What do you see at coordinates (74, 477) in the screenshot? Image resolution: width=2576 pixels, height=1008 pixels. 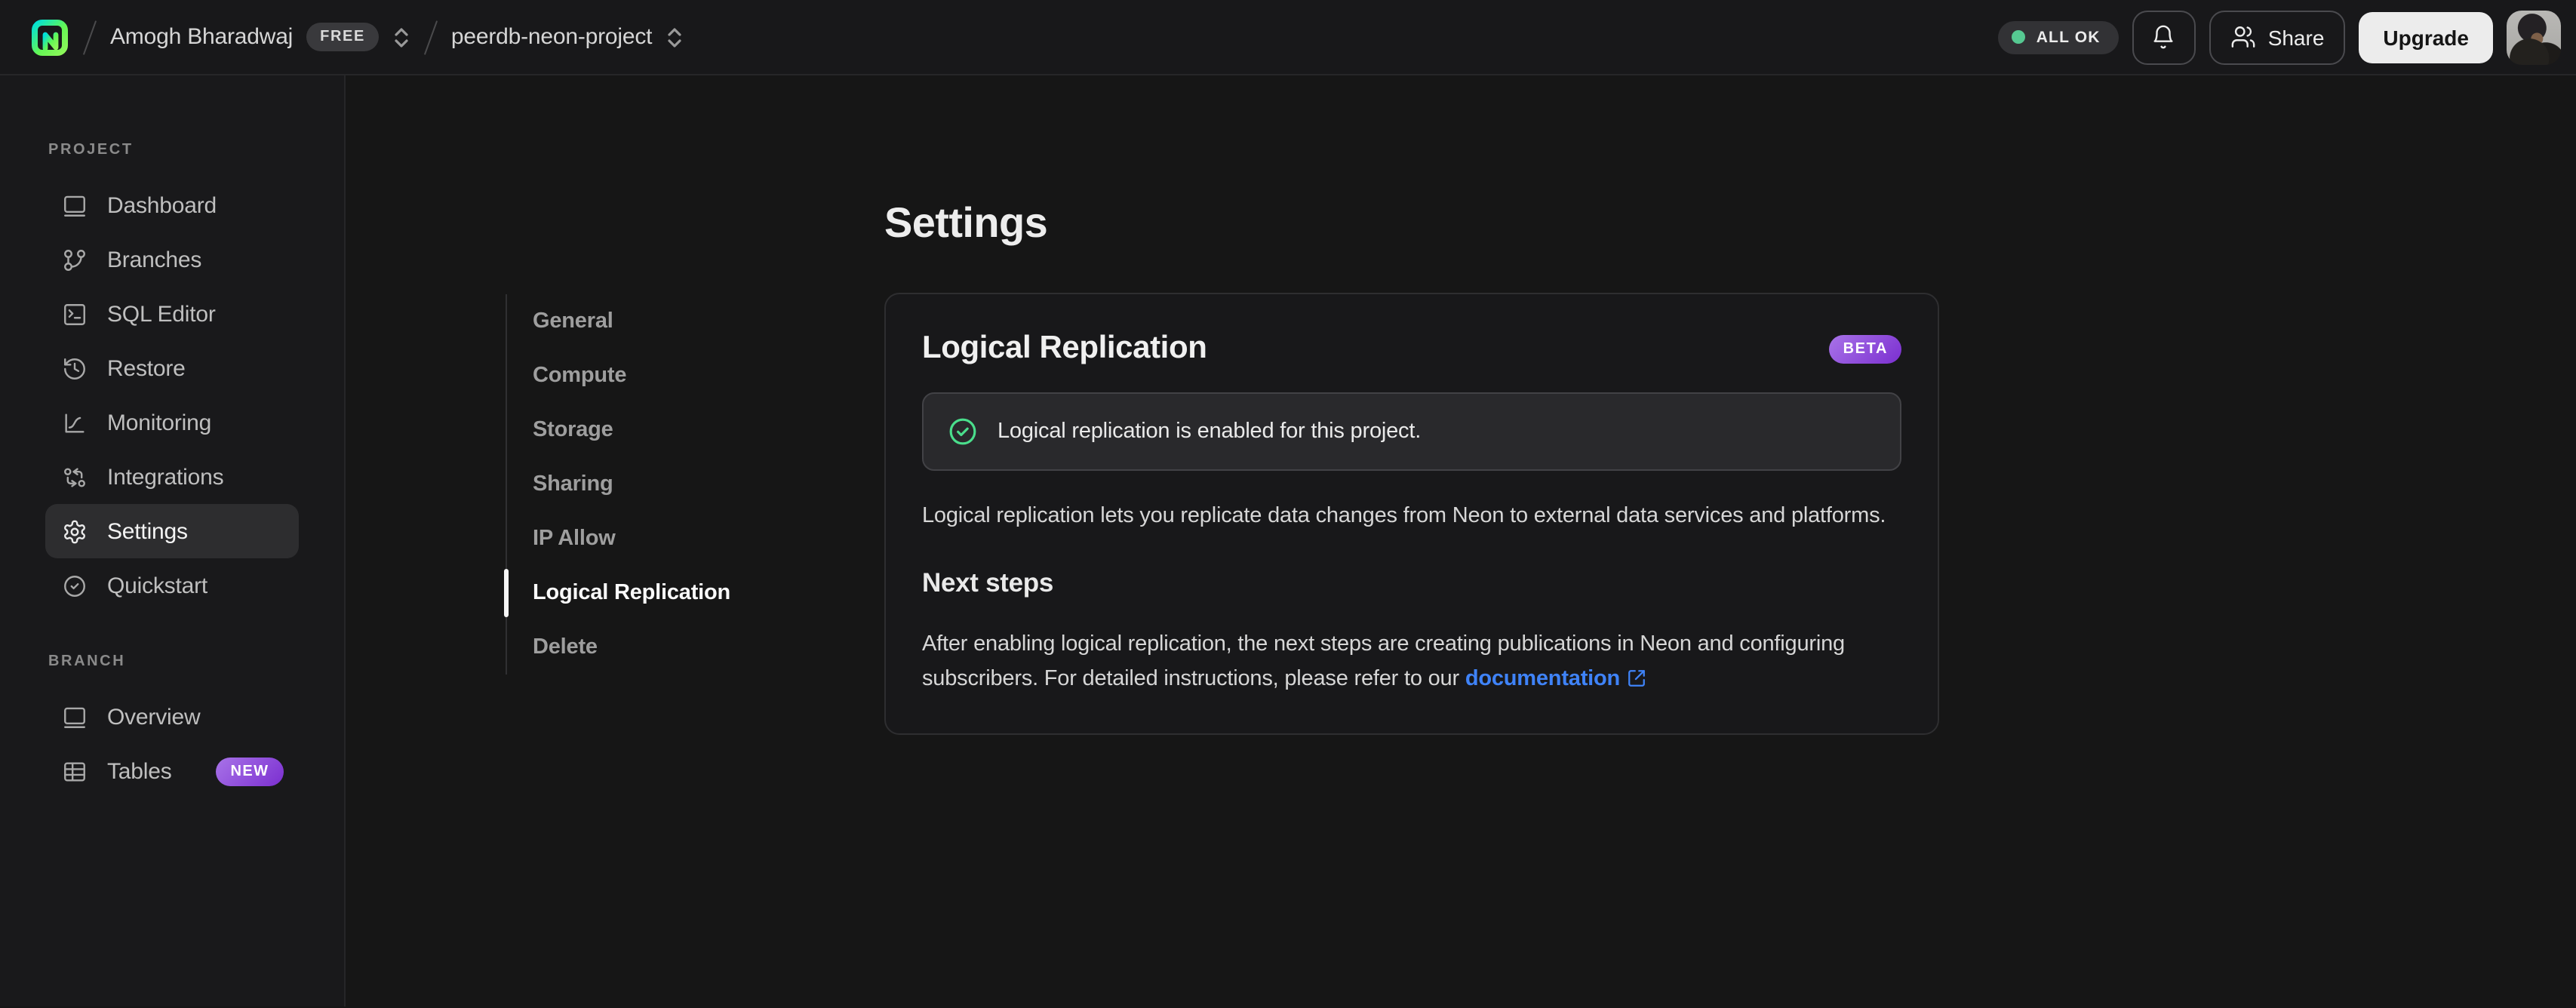 I see `integrations-icon` at bounding box center [74, 477].